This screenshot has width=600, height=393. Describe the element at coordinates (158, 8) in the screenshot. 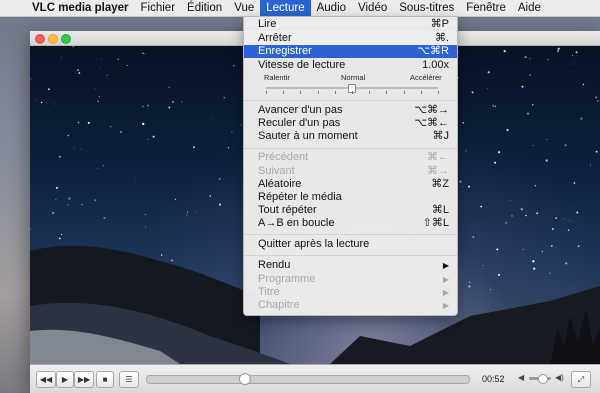

I see `menu-fichier: Fichier` at that location.